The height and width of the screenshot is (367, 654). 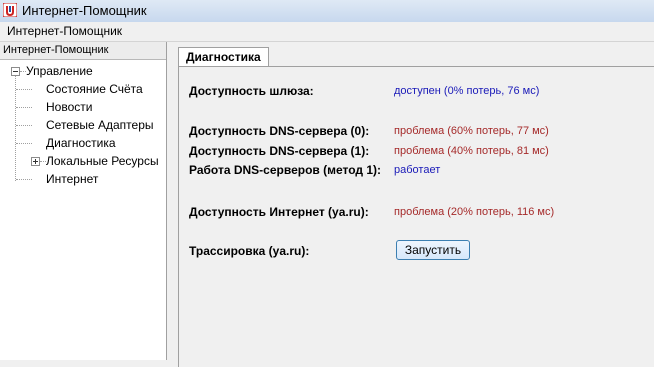 What do you see at coordinates (249, 251) in the screenshot?
I see `trace-label: Трассировка (ya.ru):` at bounding box center [249, 251].